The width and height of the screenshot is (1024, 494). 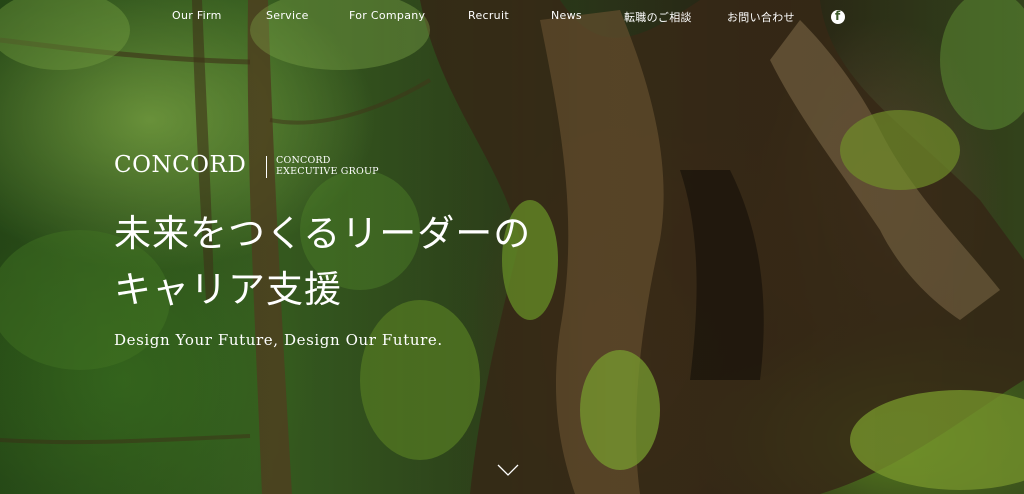 What do you see at coordinates (323, 233) in the screenshot?
I see `hero-headline-line1: 未来をつくるリーダーの` at bounding box center [323, 233].